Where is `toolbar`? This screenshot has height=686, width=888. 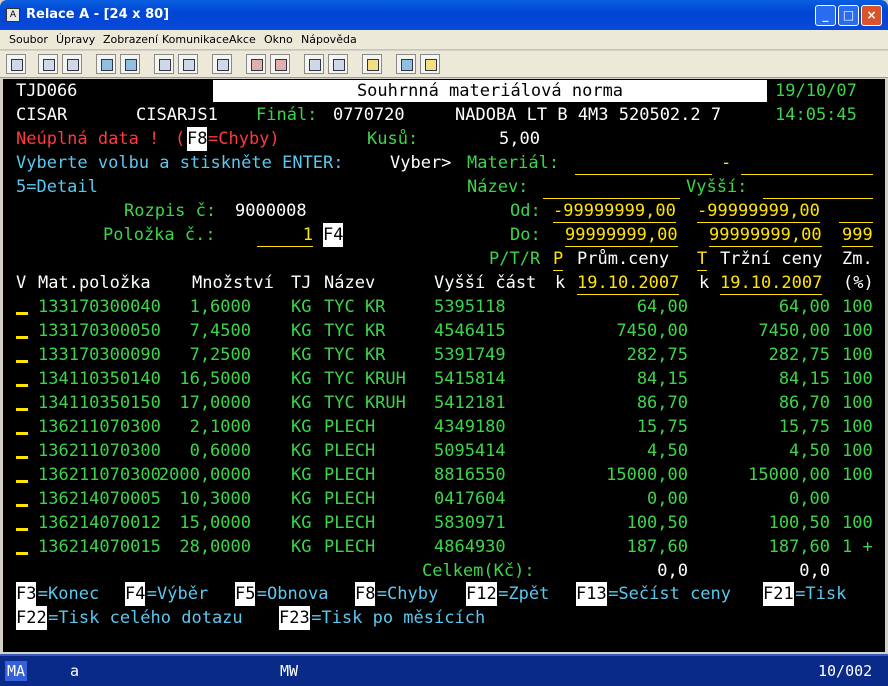 toolbar is located at coordinates (444, 64).